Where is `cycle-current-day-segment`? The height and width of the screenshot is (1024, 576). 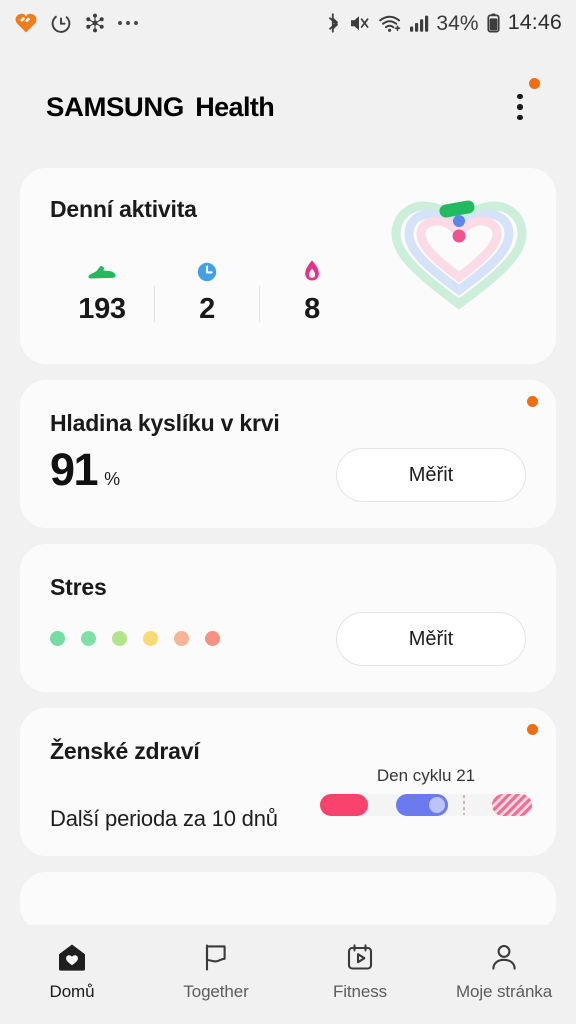
cycle-current-day-segment is located at coordinates (422, 805).